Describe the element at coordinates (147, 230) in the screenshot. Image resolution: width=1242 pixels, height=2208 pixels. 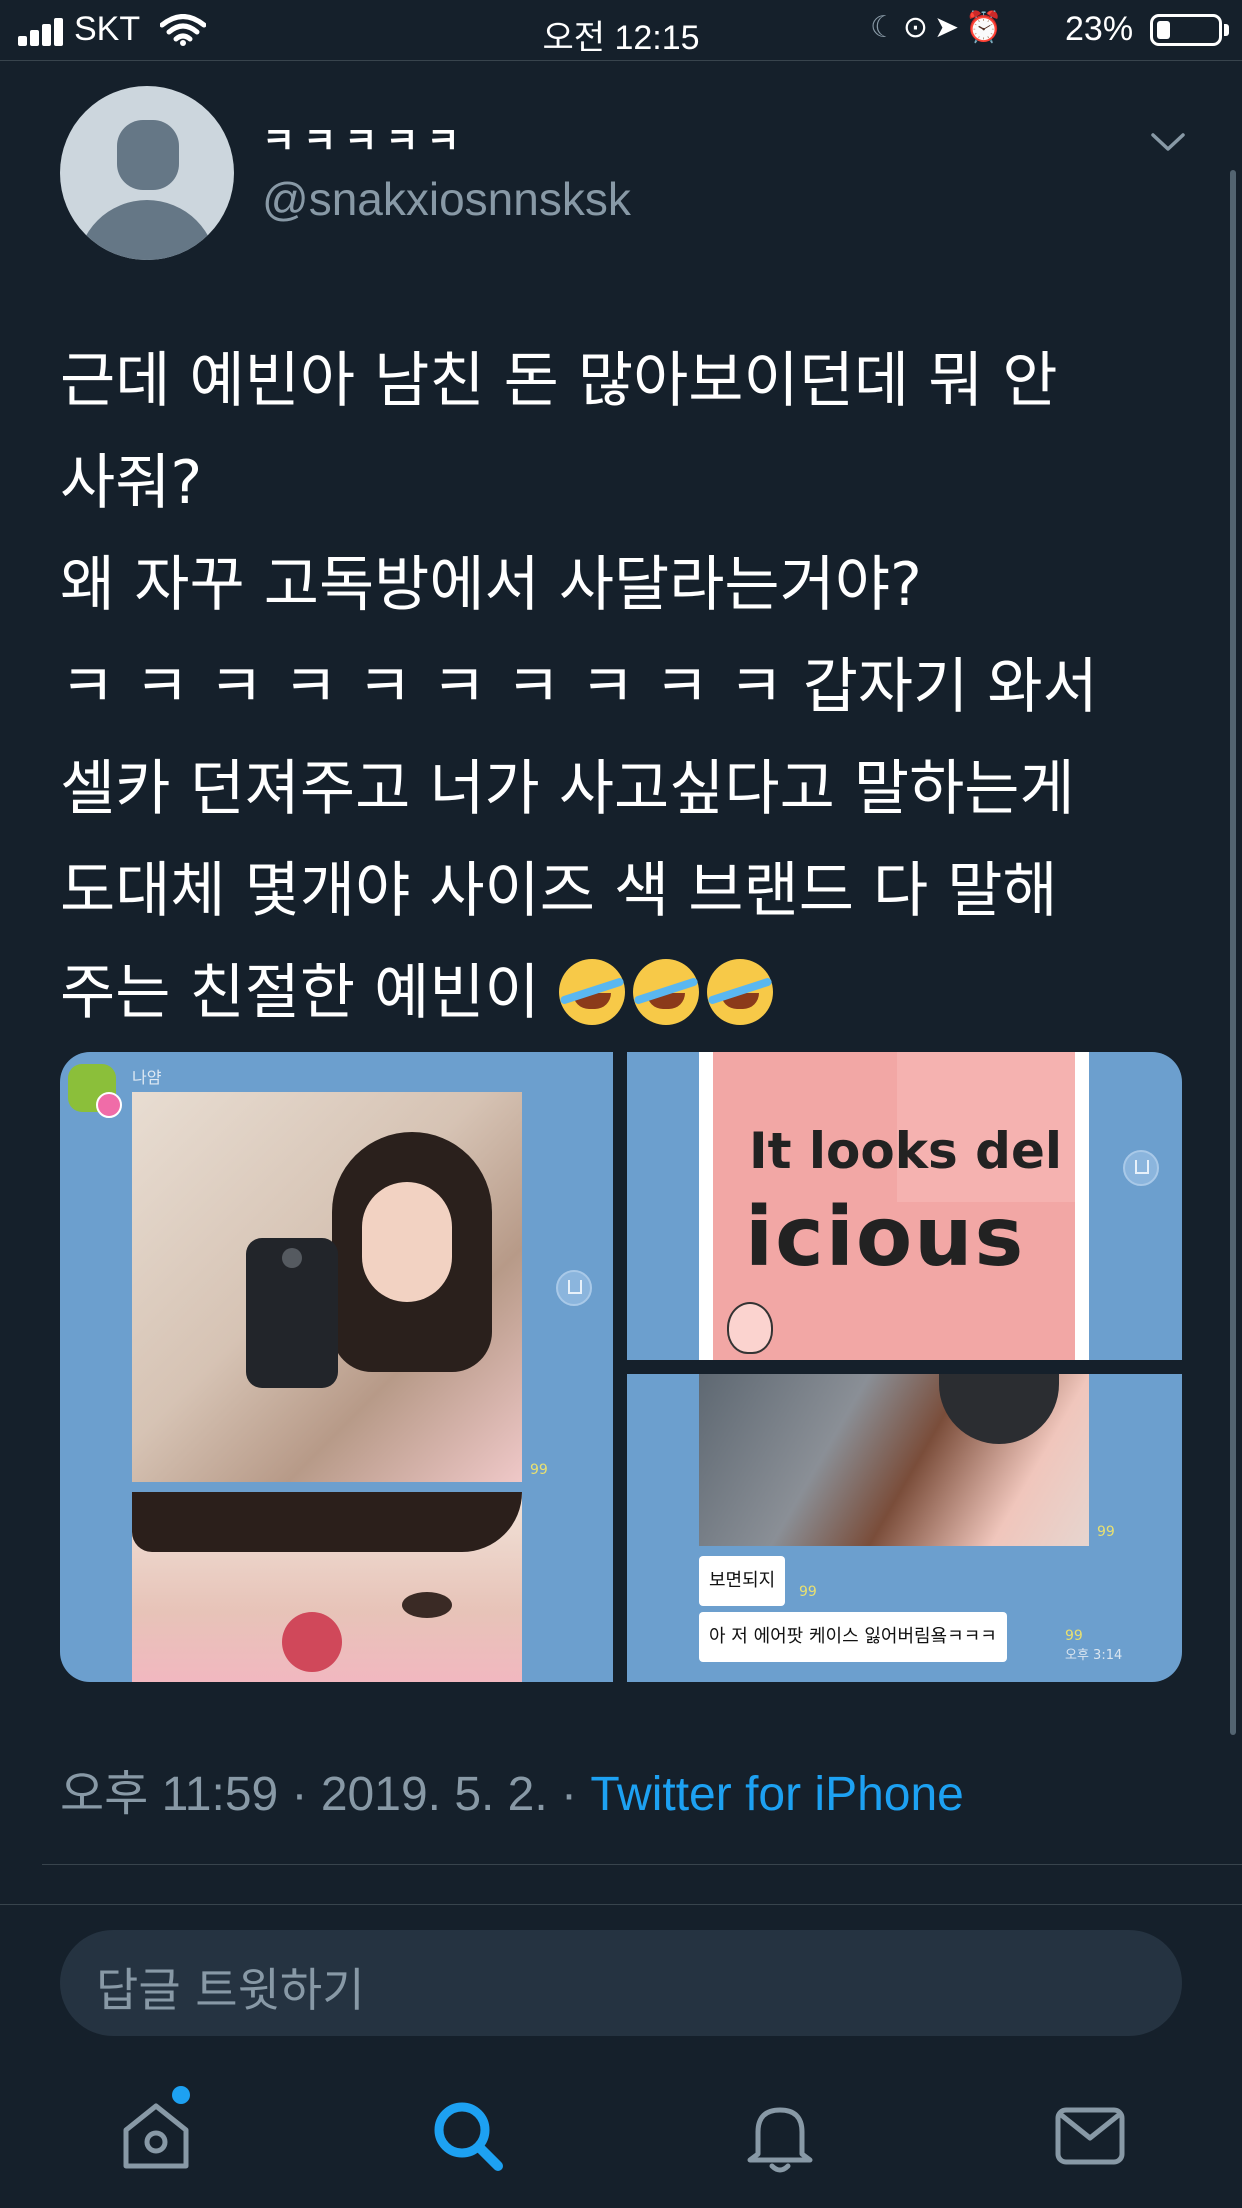
I see `avatar-body-shape` at that location.